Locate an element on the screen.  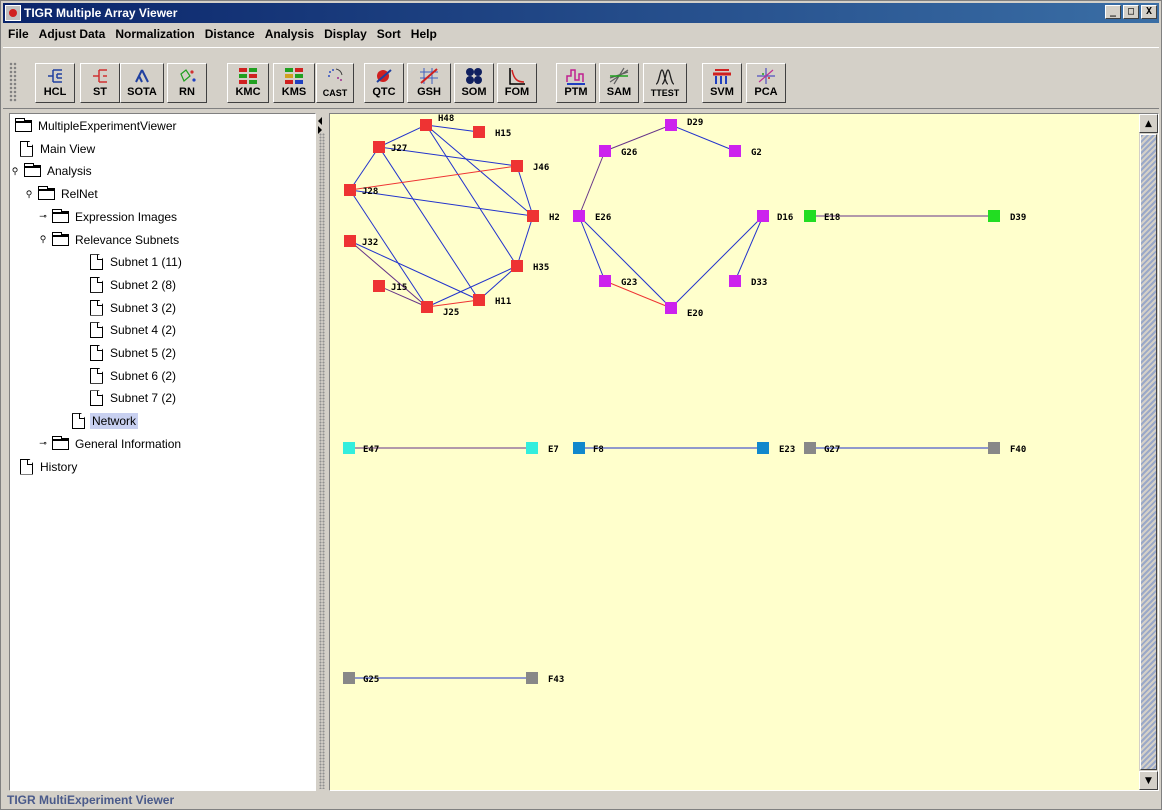
maximize-button: □ is located at coordinates (1131, 12).